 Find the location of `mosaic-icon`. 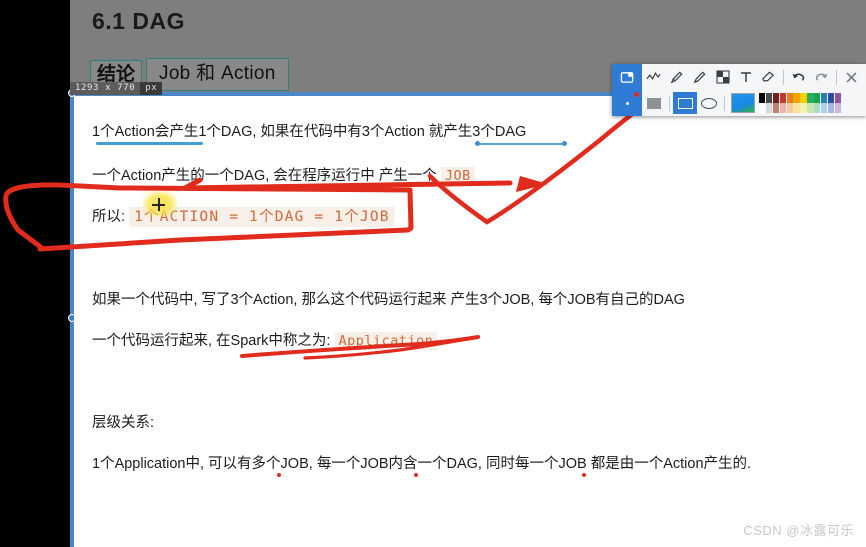

mosaic-icon is located at coordinates (722, 77).